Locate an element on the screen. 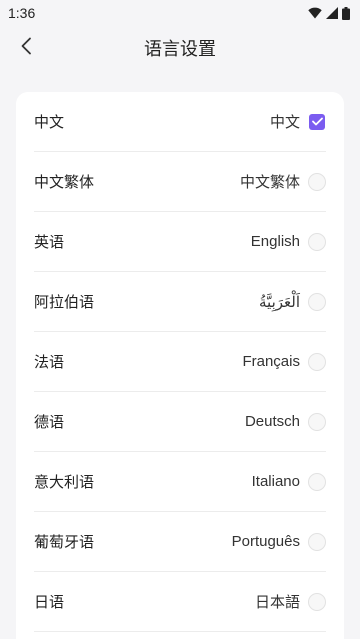 The image size is (360, 639). header: 语言设置 is located at coordinates (180, 48).